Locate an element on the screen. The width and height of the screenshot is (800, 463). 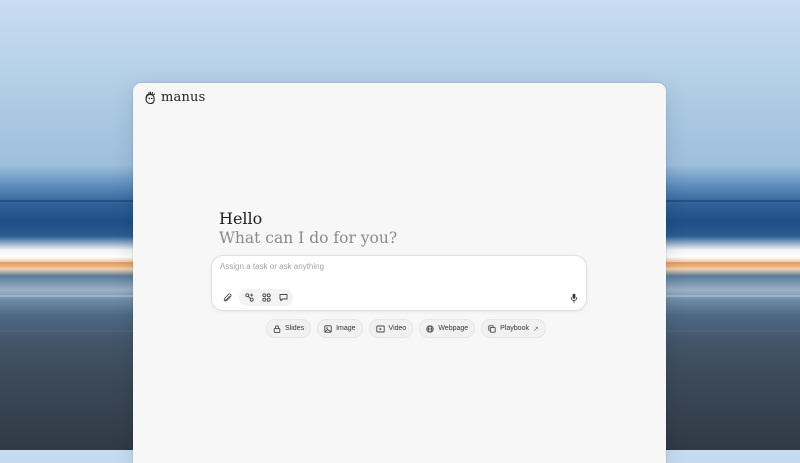
paperclip-icon is located at coordinates (227, 298).